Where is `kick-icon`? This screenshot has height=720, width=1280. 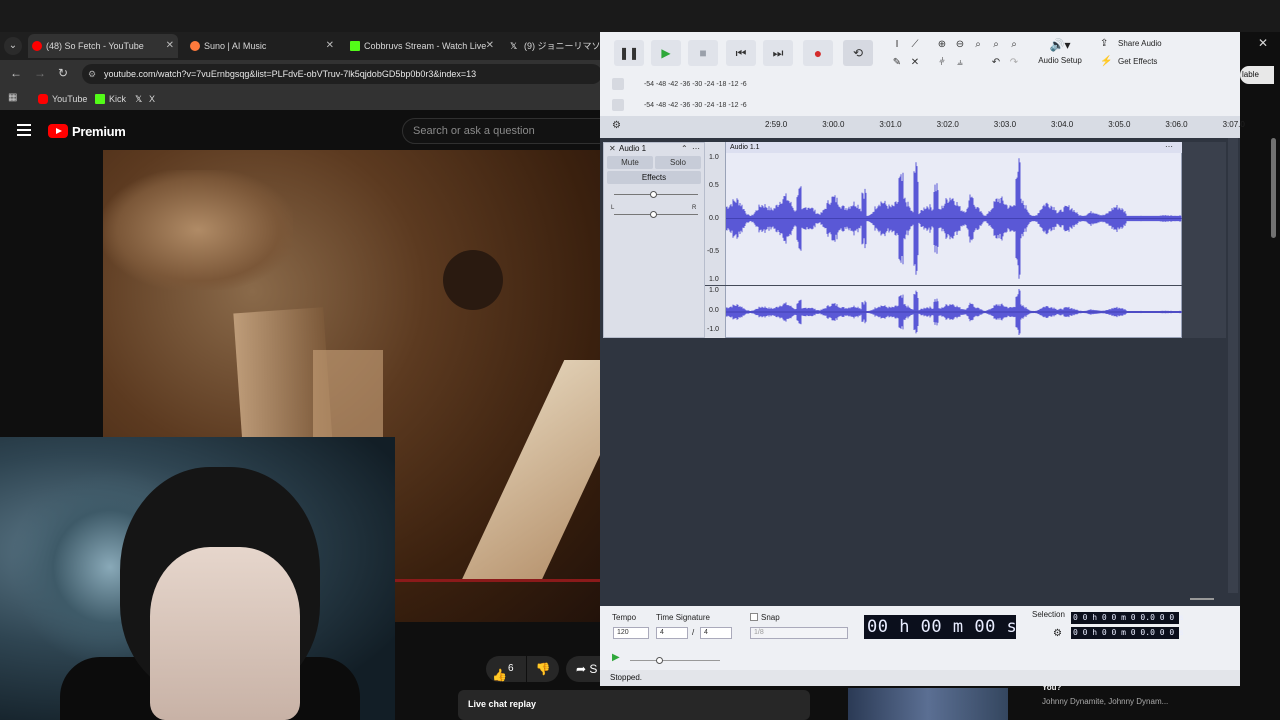 kick-icon is located at coordinates (100, 99).